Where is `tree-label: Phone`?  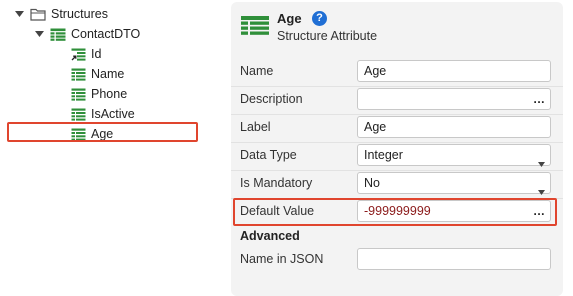
tree-label: Phone is located at coordinates (109, 94).